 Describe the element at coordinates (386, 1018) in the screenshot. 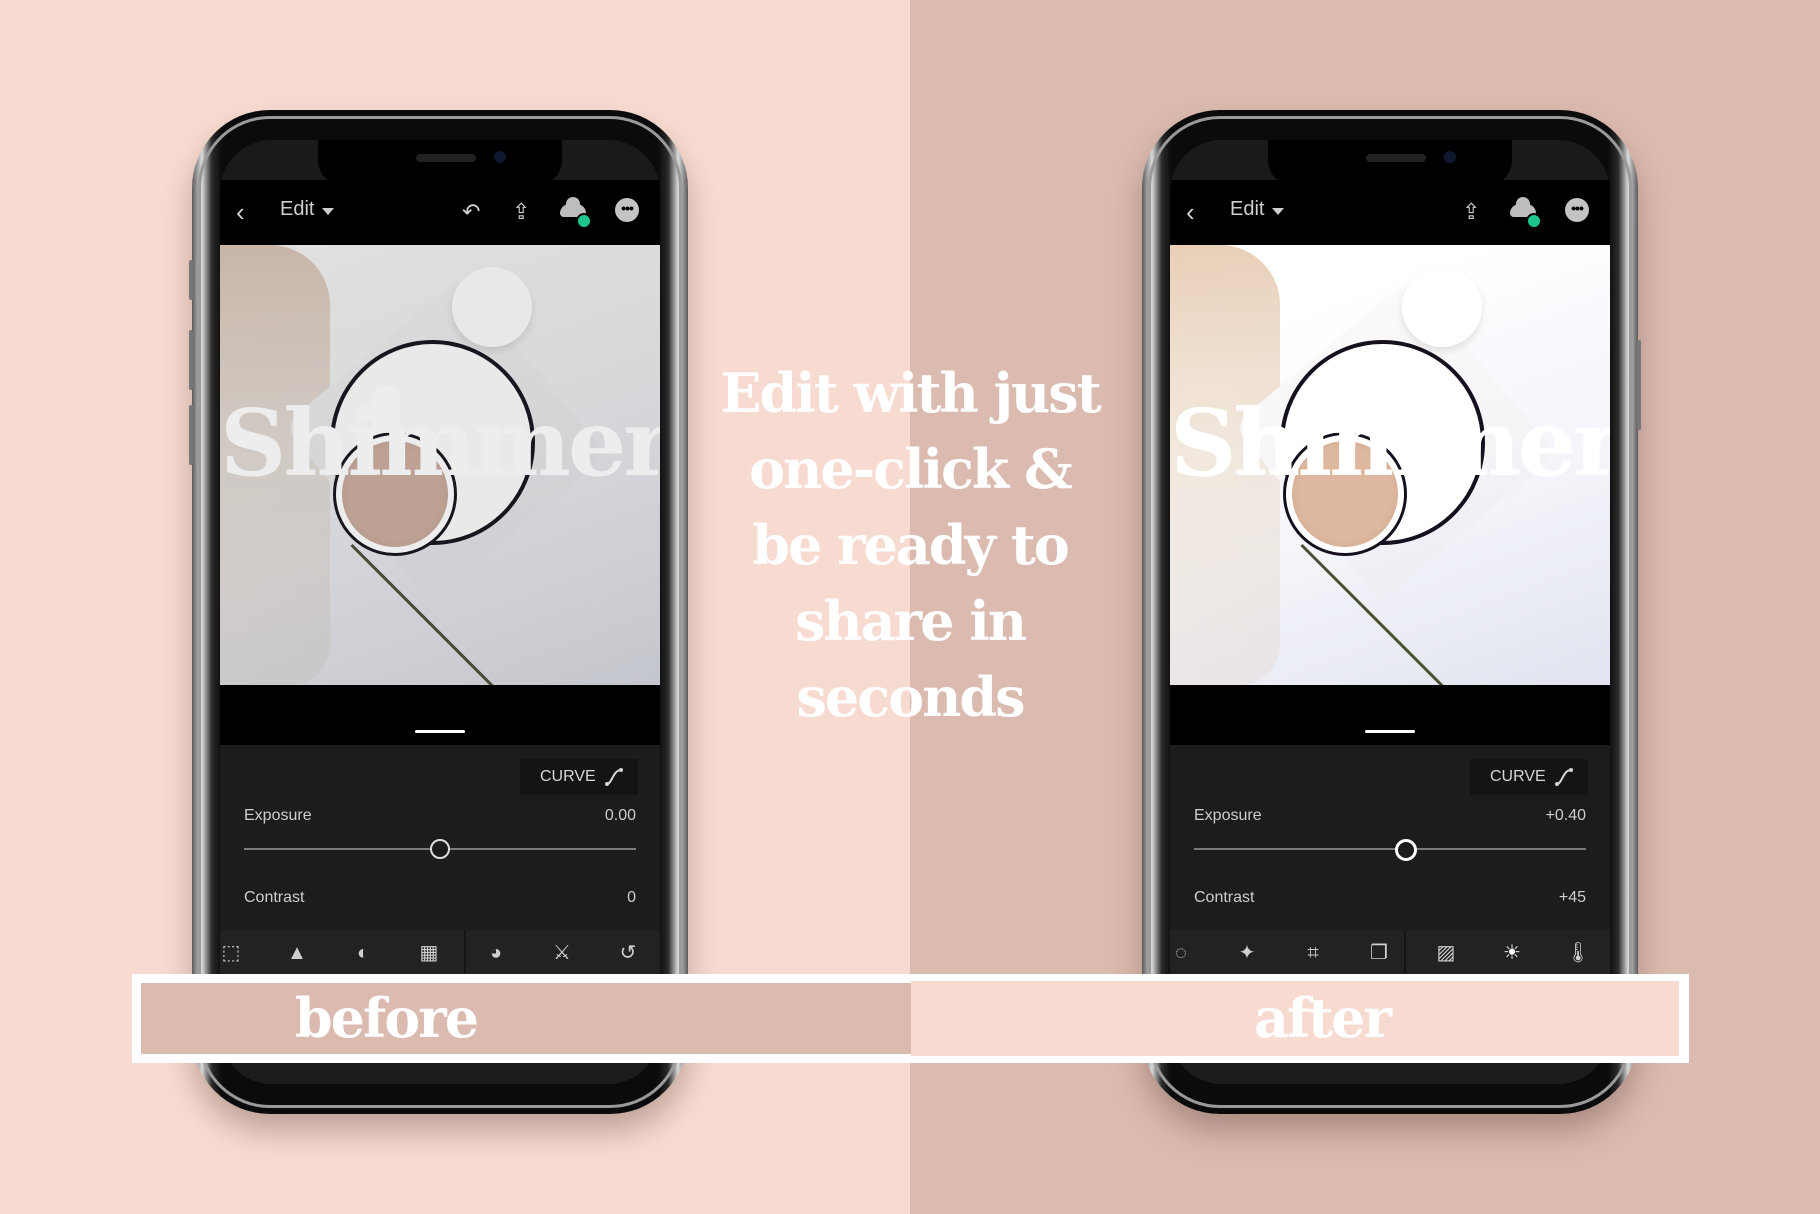

I see `before-label: before` at that location.